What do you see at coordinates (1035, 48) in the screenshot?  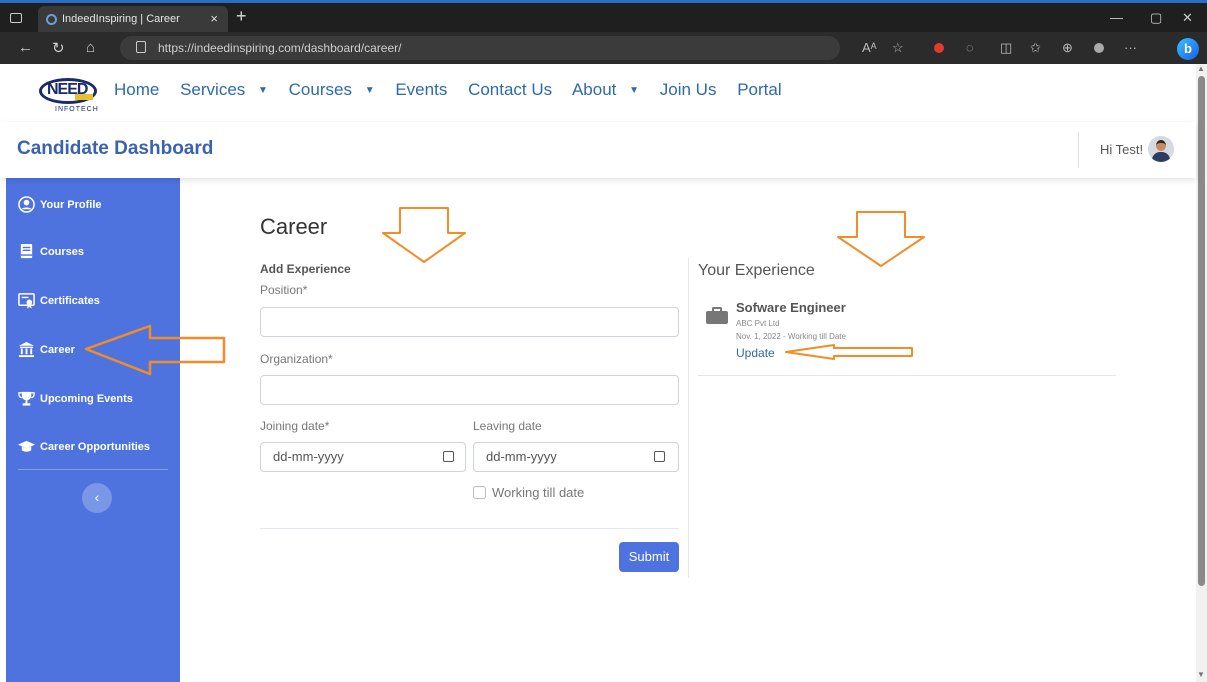 I see `favorites-icon: ✩` at bounding box center [1035, 48].